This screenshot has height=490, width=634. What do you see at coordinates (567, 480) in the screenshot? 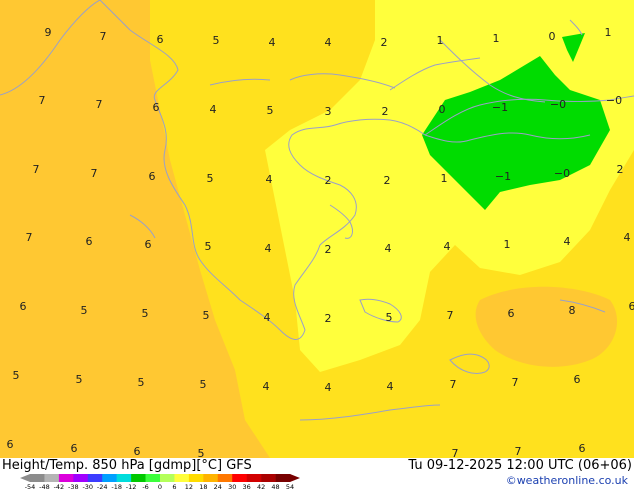
I see `credit-link: ©weatheronline.co.uk` at bounding box center [567, 480].